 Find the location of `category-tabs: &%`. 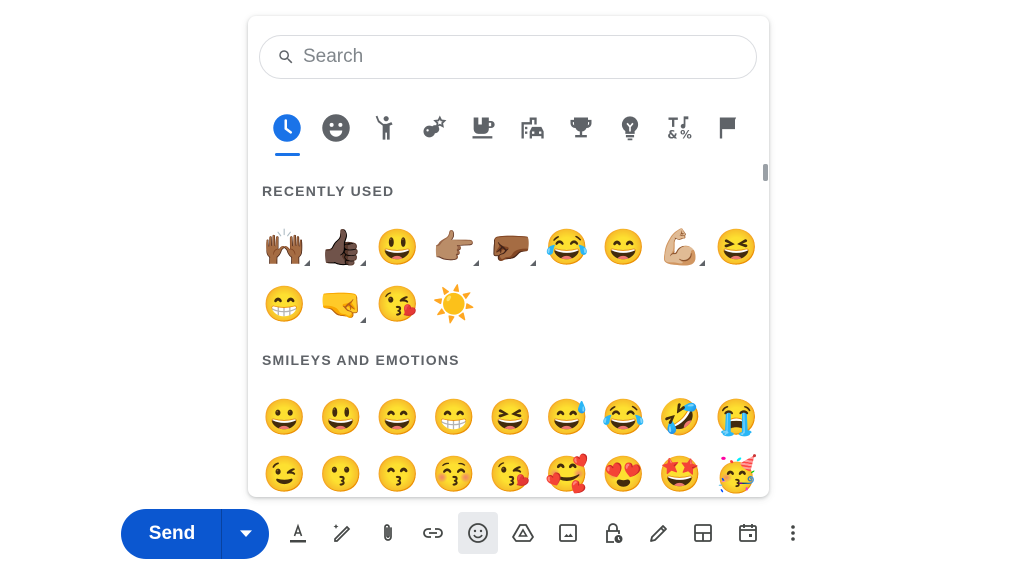

category-tabs: &% is located at coordinates (507, 132).